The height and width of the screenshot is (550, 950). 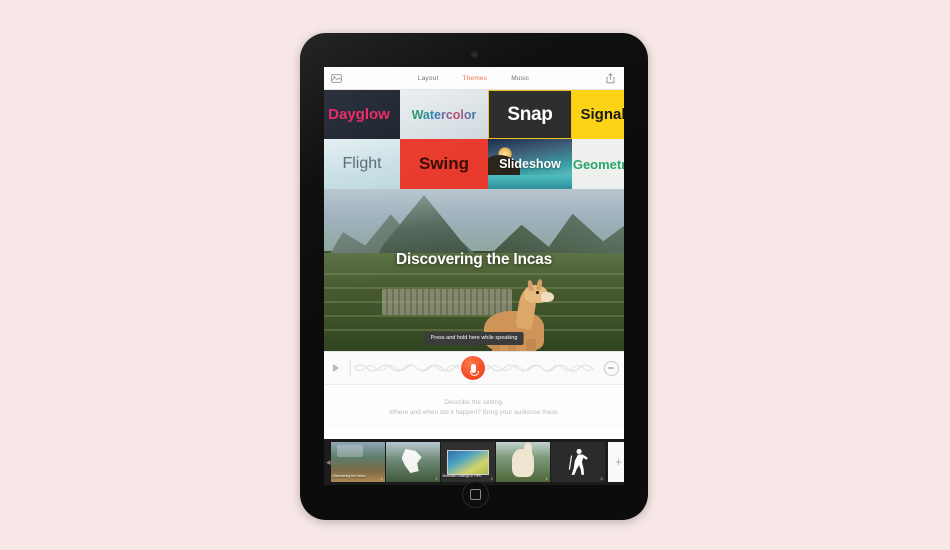 I want to click on theme-tile-dayglow: Dayglow, so click(x=362, y=114).